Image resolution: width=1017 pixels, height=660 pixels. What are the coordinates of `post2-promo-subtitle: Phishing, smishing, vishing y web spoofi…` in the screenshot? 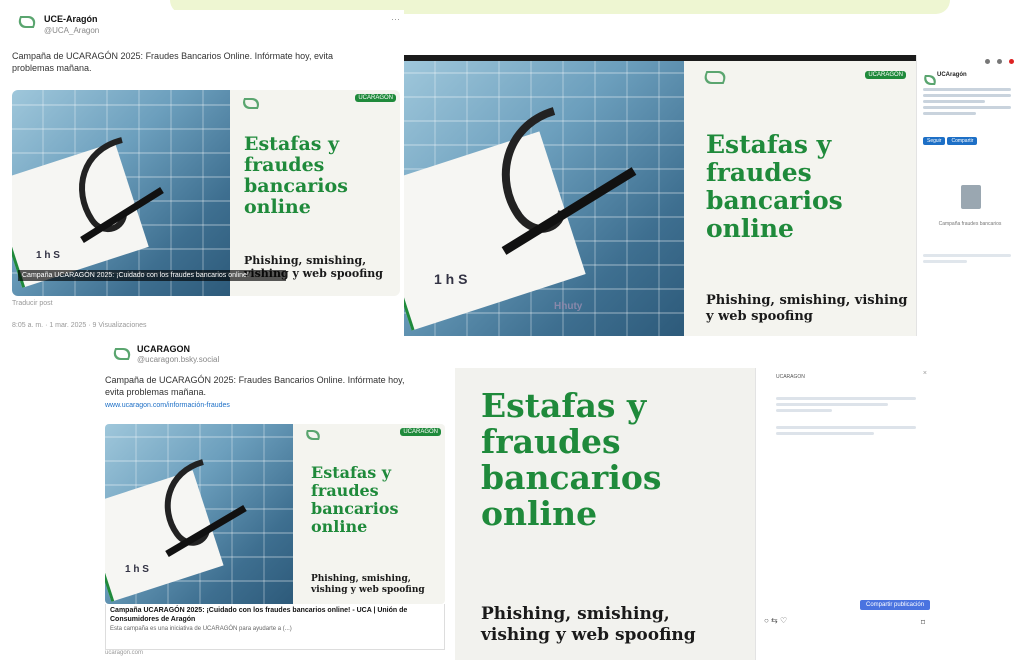 It's located at (368, 584).